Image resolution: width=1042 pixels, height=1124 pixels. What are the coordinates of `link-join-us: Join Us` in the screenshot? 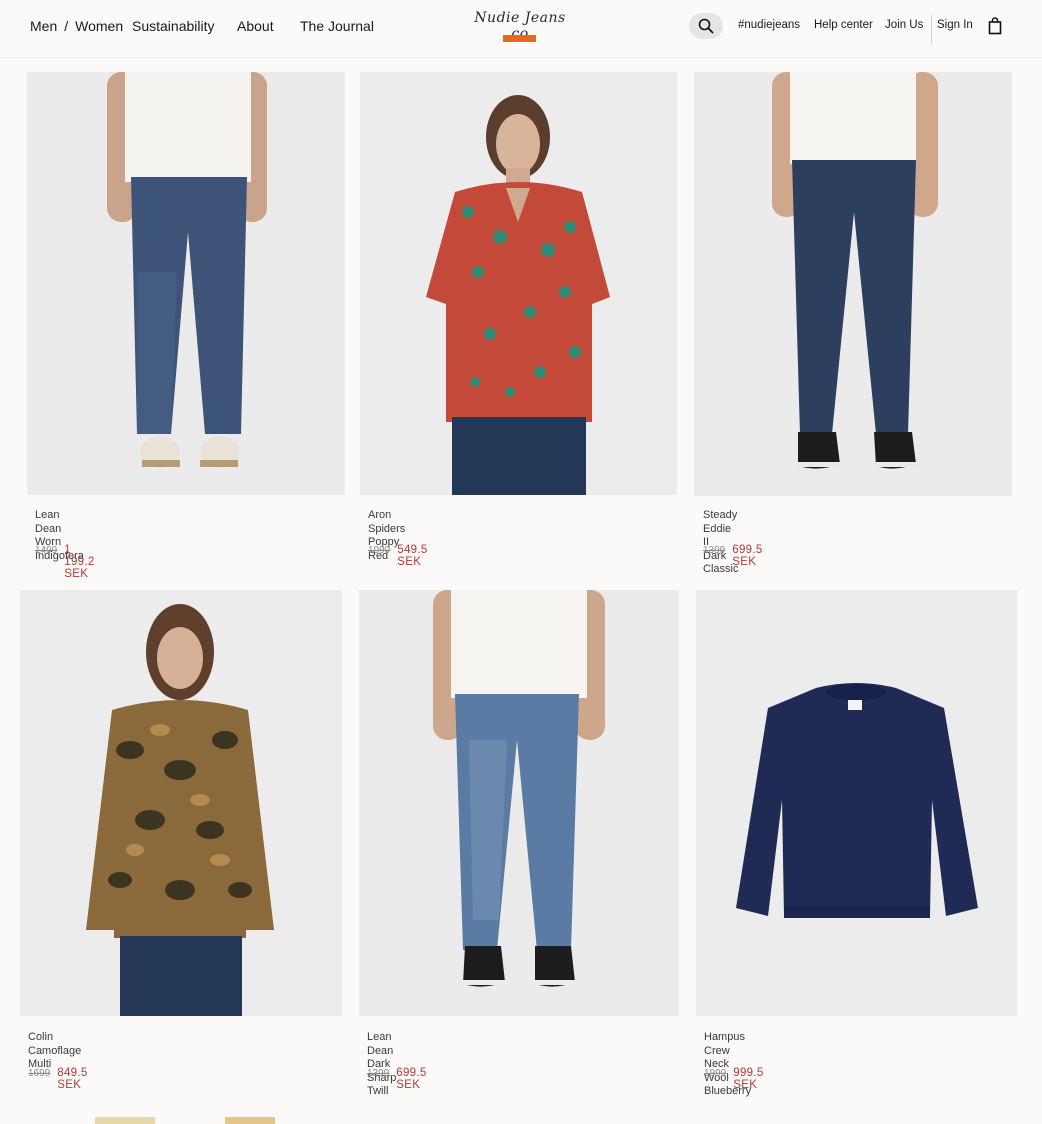 It's located at (904, 25).